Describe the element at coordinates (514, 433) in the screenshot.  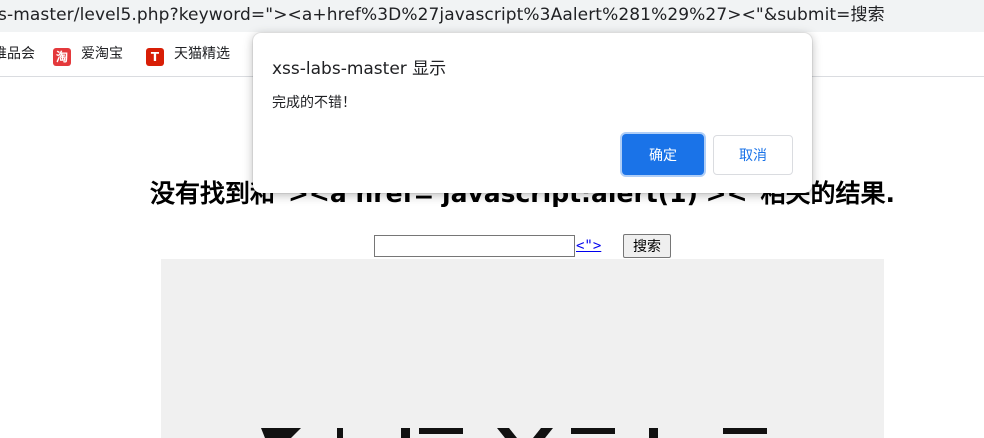
I see `level-logo-graphic` at that location.